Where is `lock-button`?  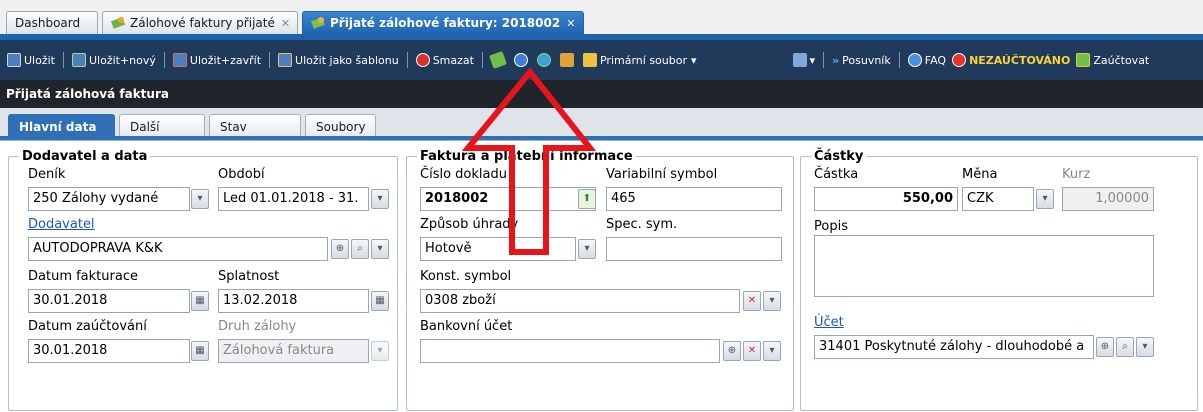
lock-button is located at coordinates (568, 60).